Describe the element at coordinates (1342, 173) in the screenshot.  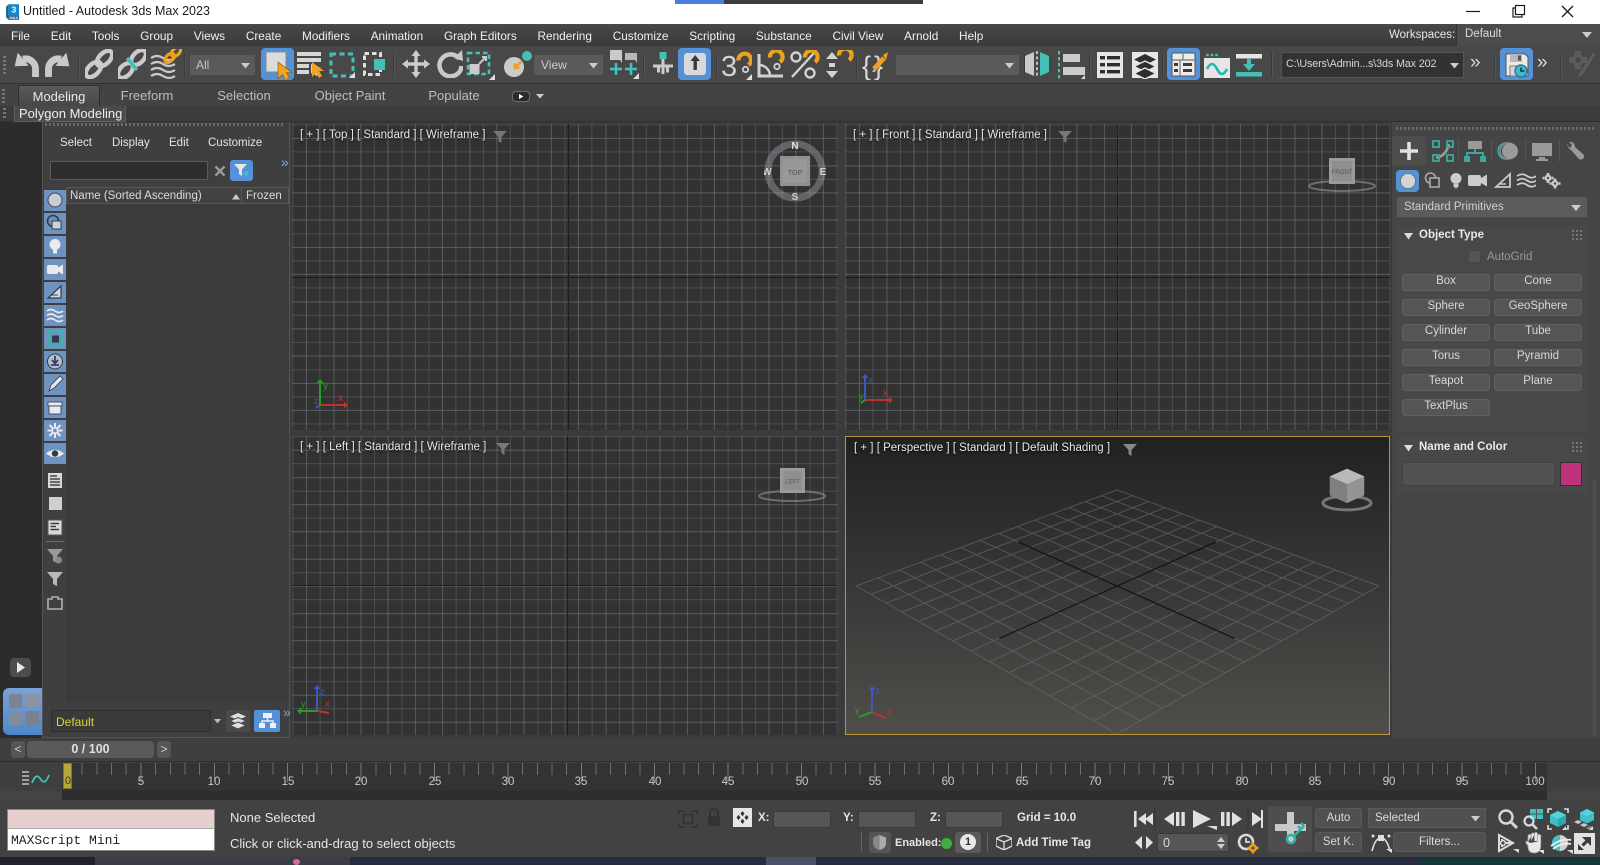
I see `svg-text: FRONT` at that location.